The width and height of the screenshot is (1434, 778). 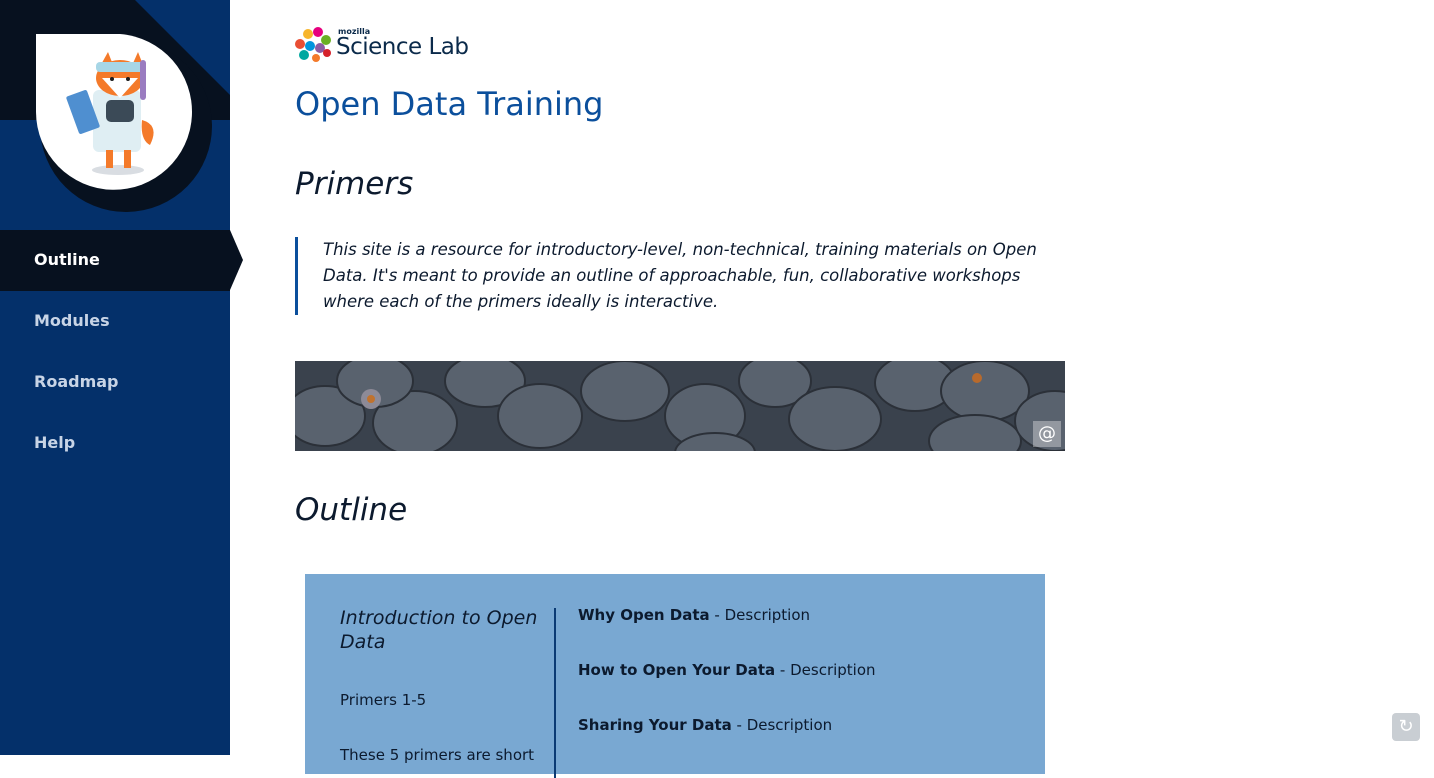 What do you see at coordinates (1406, 727) in the screenshot?
I see `scroll-to-top-icon: ↻` at bounding box center [1406, 727].